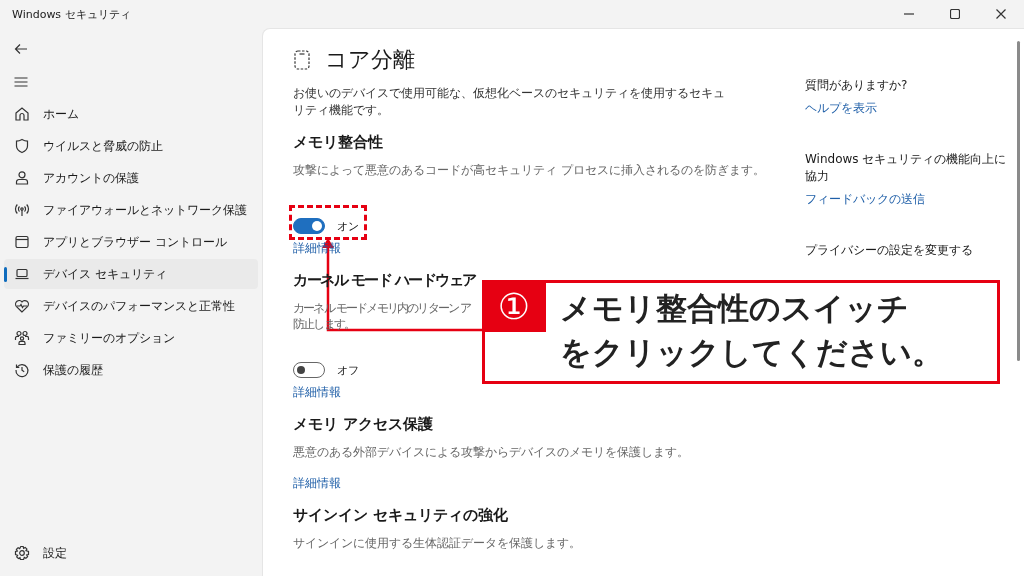 Image resolution: width=1024 pixels, height=576 pixels. I want to click on callout-text: メモリ整合性のスイッチ, so click(734, 308).